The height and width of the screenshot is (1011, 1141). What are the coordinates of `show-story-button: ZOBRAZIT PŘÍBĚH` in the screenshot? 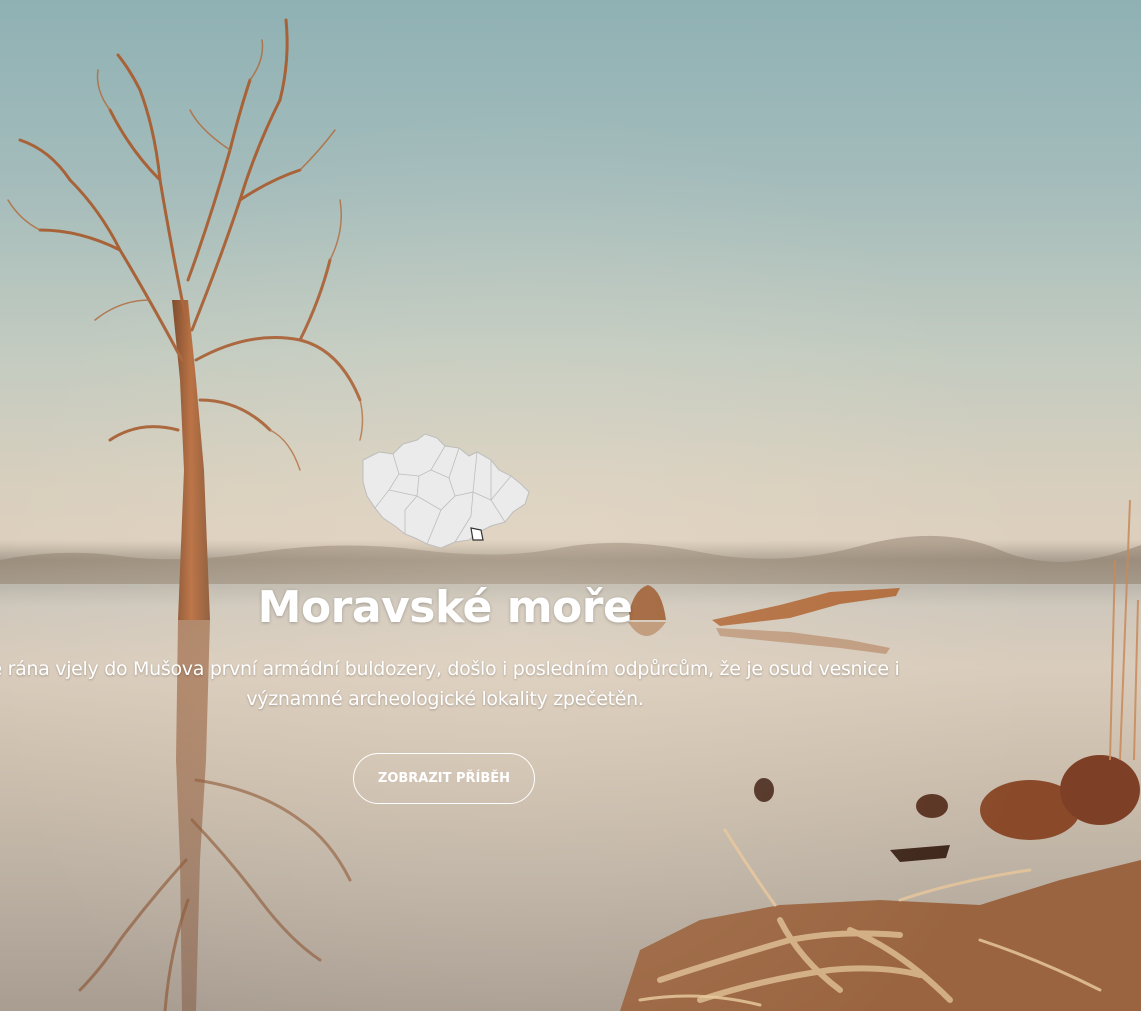 It's located at (444, 778).